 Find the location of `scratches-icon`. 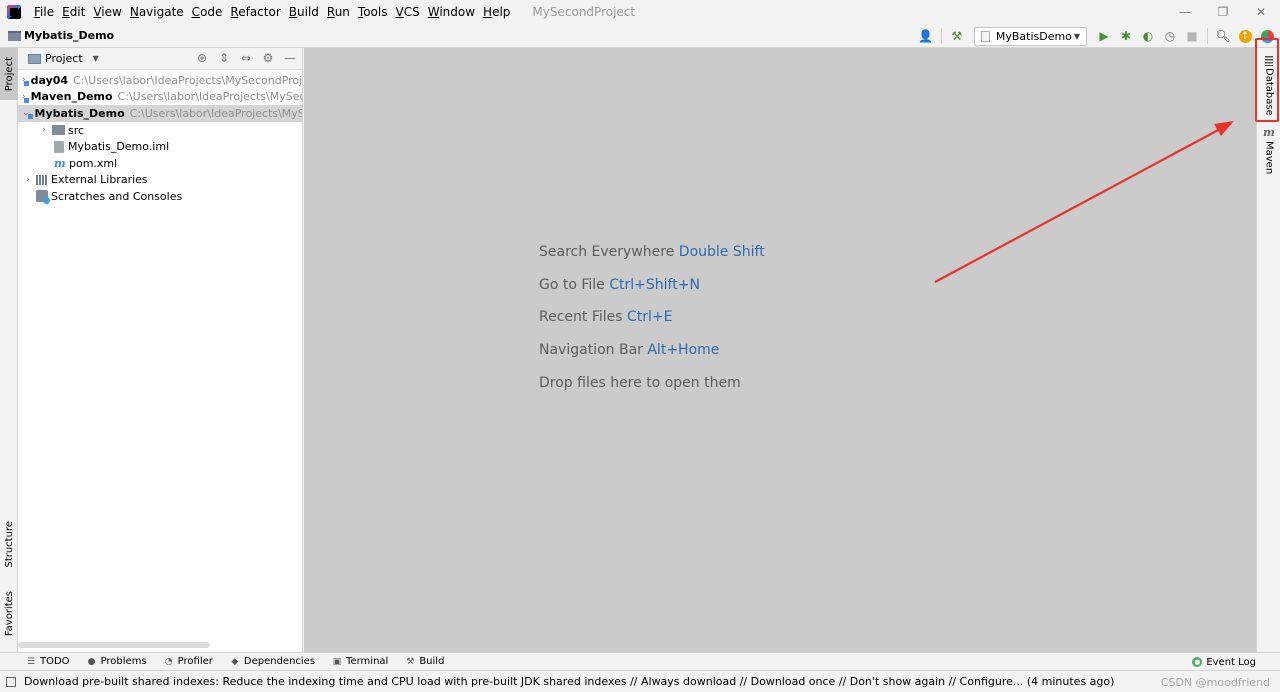

scratches-icon is located at coordinates (43, 197).